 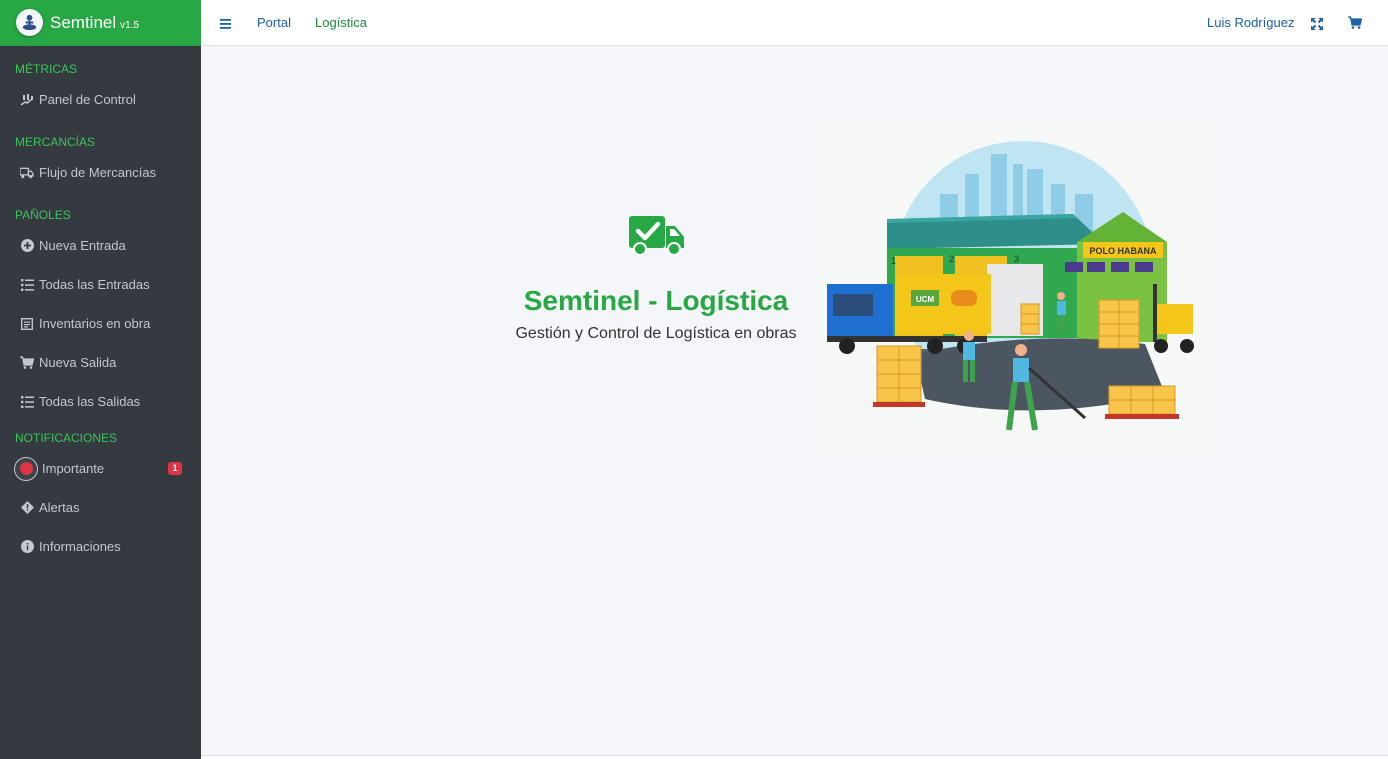 What do you see at coordinates (100, 507) in the screenshot?
I see `sidebar-item-alertas: Alertas` at bounding box center [100, 507].